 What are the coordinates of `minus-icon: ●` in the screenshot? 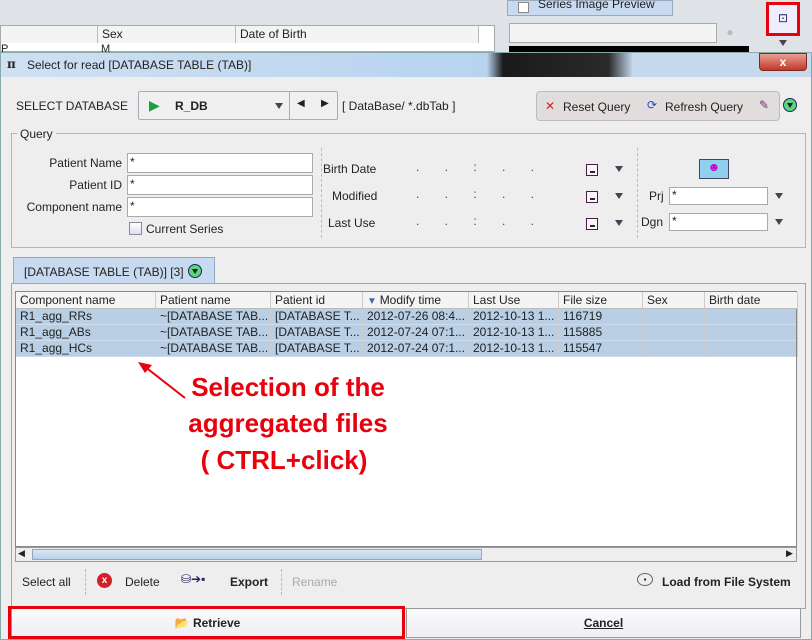 It's located at (730, 33).